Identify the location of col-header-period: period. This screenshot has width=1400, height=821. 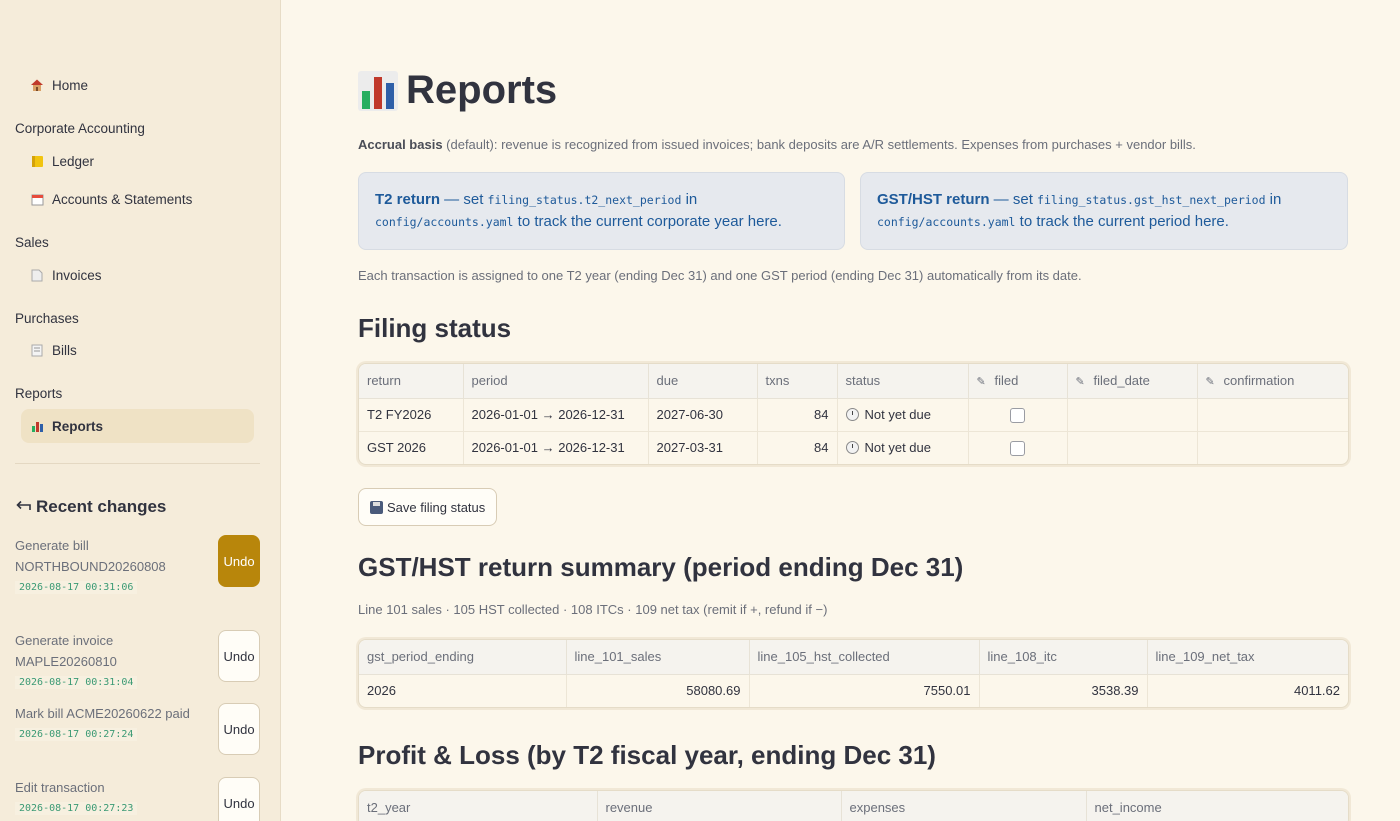
(556, 381).